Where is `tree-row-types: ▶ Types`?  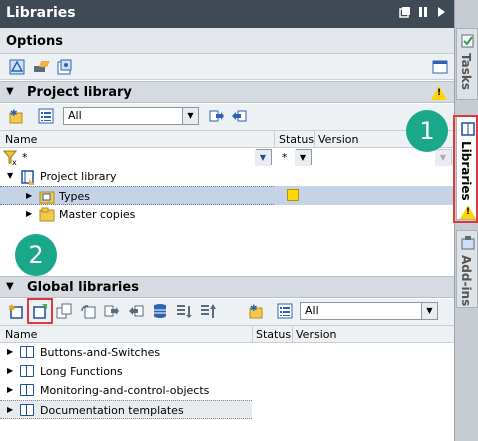
tree-row-types: ▶ Types is located at coordinates (137, 195).